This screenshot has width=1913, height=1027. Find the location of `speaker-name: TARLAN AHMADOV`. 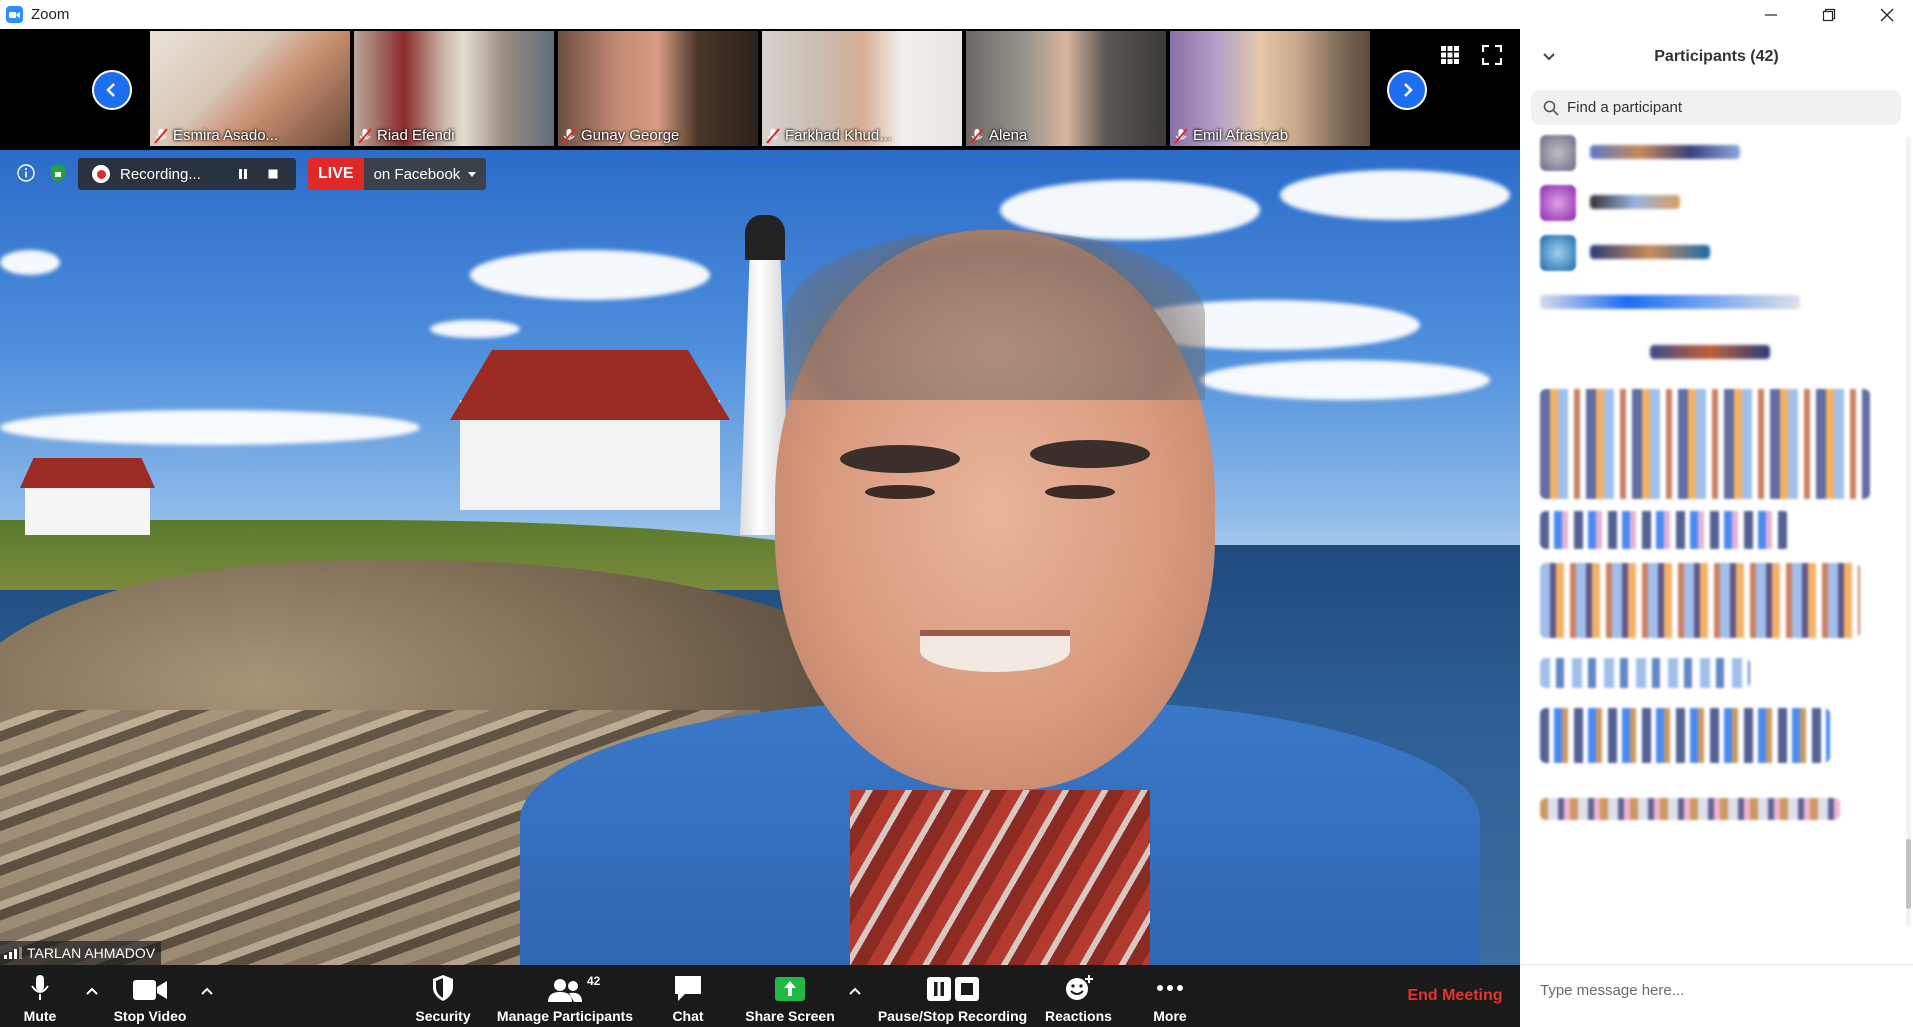

speaker-name: TARLAN AHMADOV is located at coordinates (91, 953).